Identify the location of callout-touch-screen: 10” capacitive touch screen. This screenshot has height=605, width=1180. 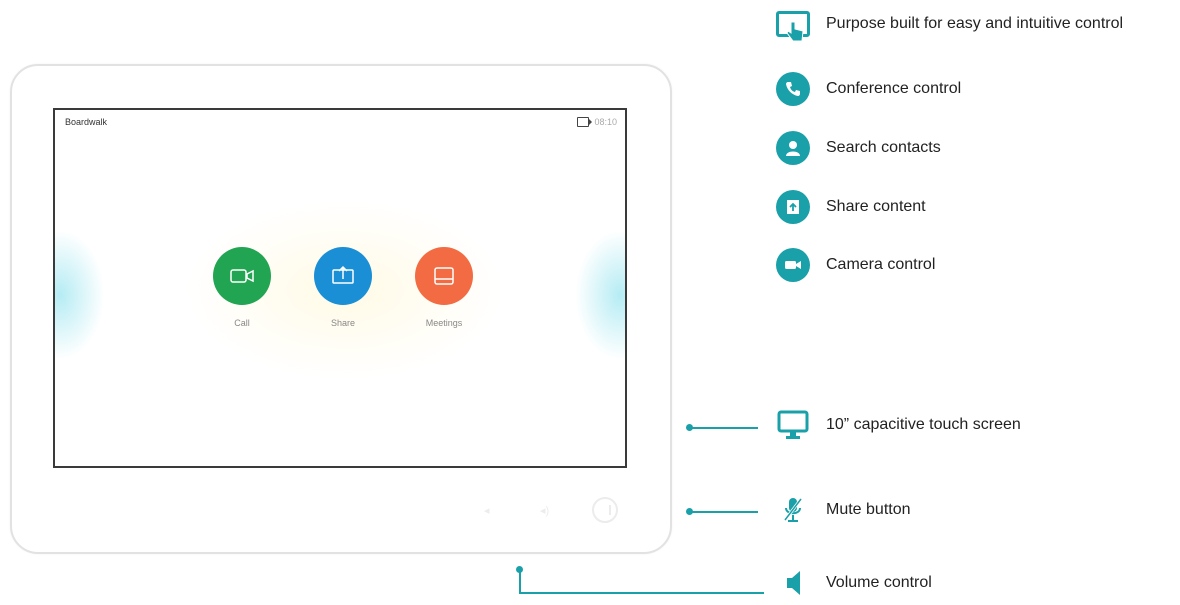
(898, 425).